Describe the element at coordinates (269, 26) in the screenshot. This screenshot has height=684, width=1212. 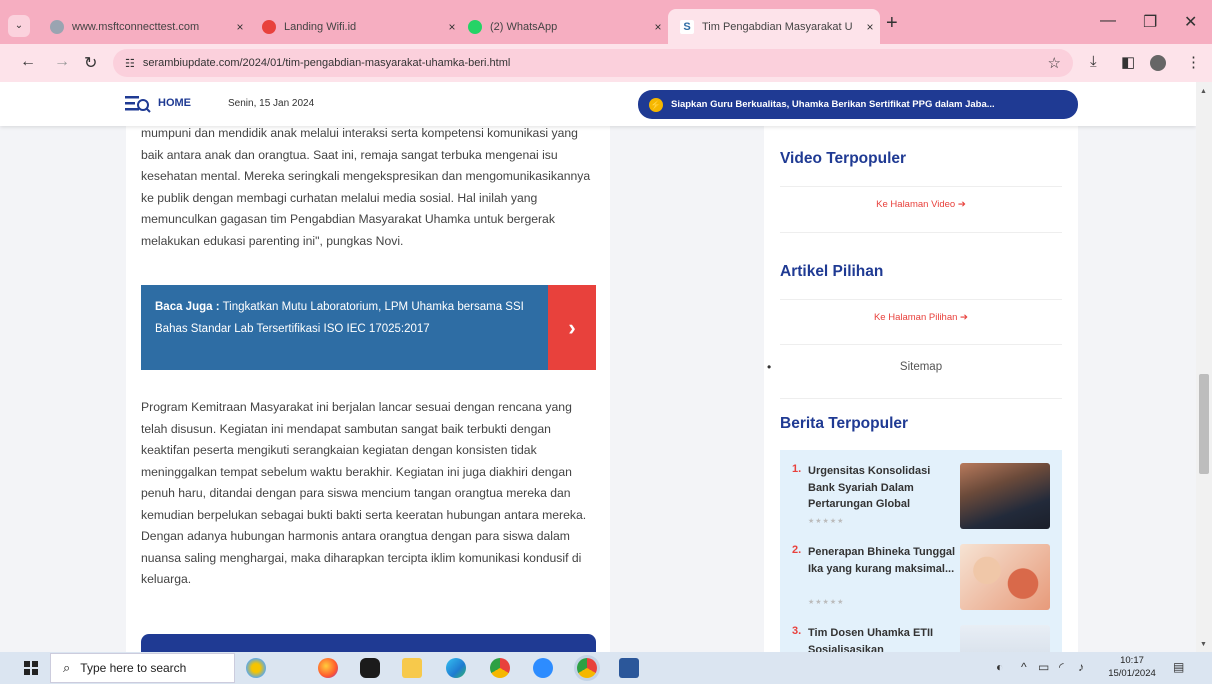
I see `wifi-logo-icon` at that location.